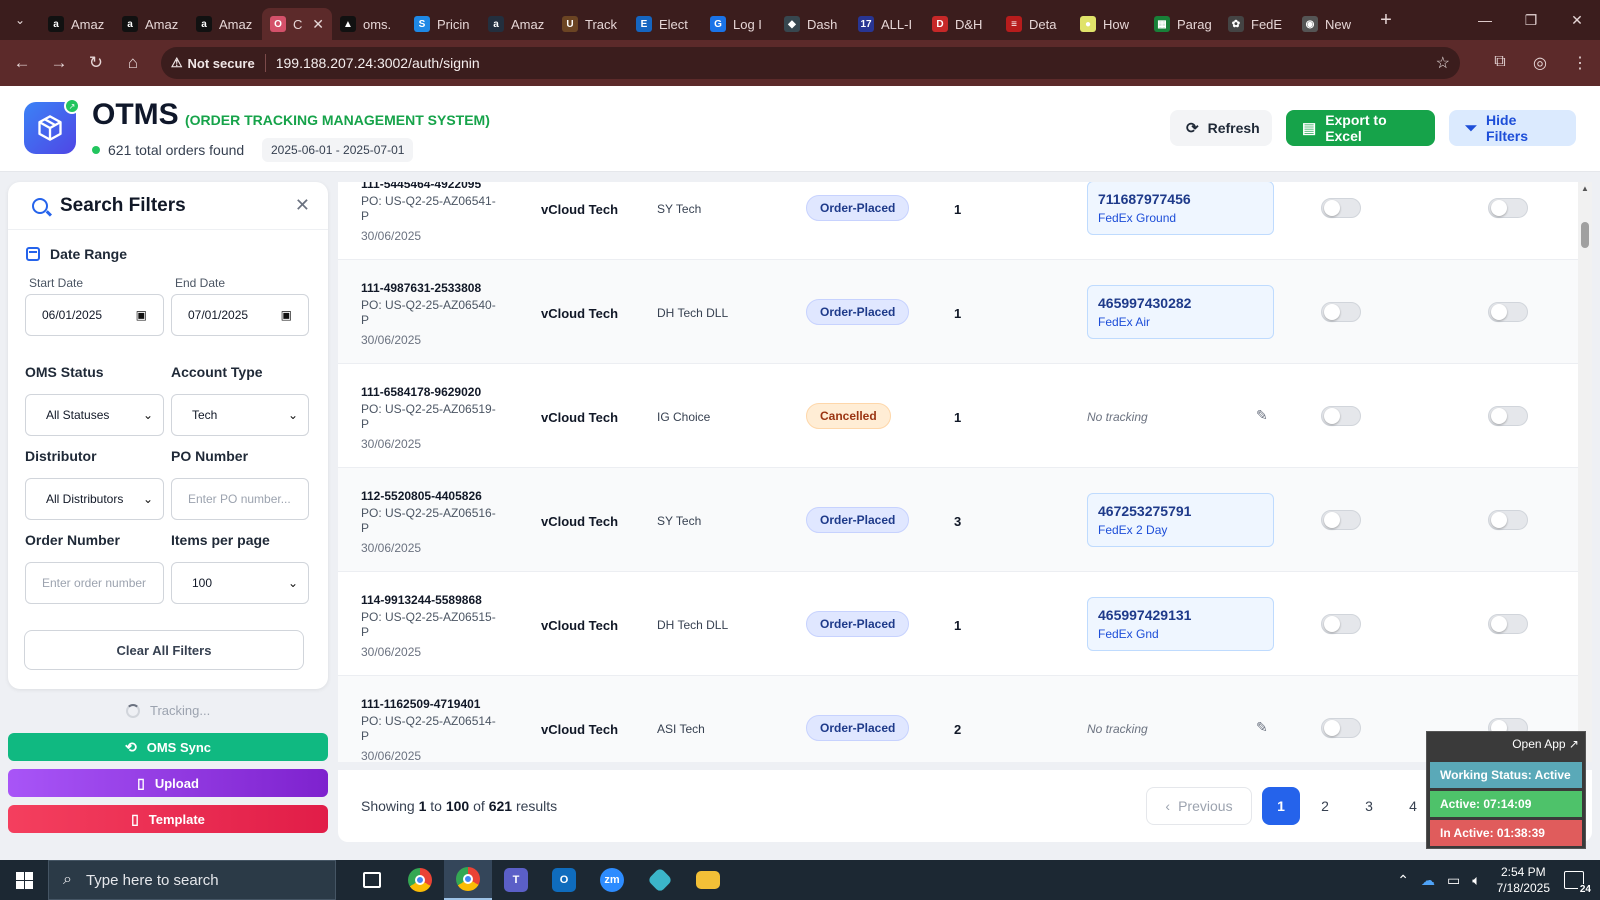 The width and height of the screenshot is (1600, 900). I want to click on browser-tab: 17 ALL-I, so click(887, 24).